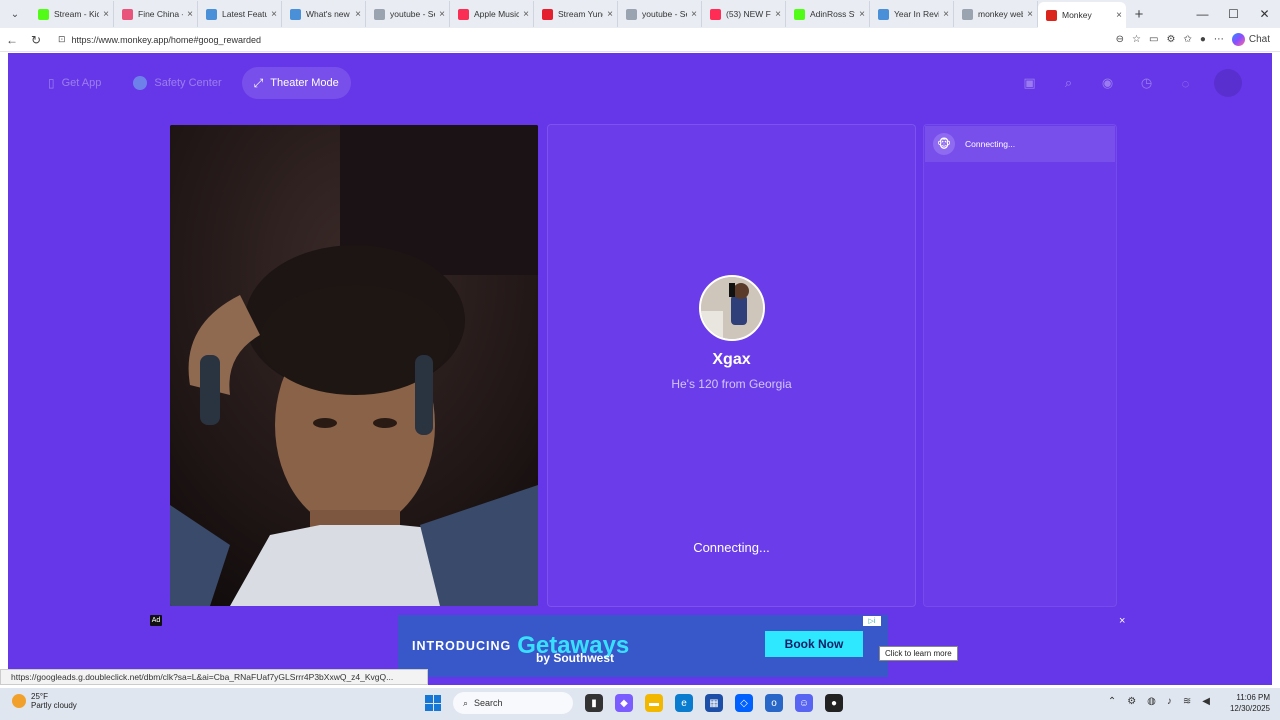  What do you see at coordinates (1130, 83) in the screenshot?
I see `top-right-icons: ▣ ⌕ ◉ ◷ ◌` at bounding box center [1130, 83].